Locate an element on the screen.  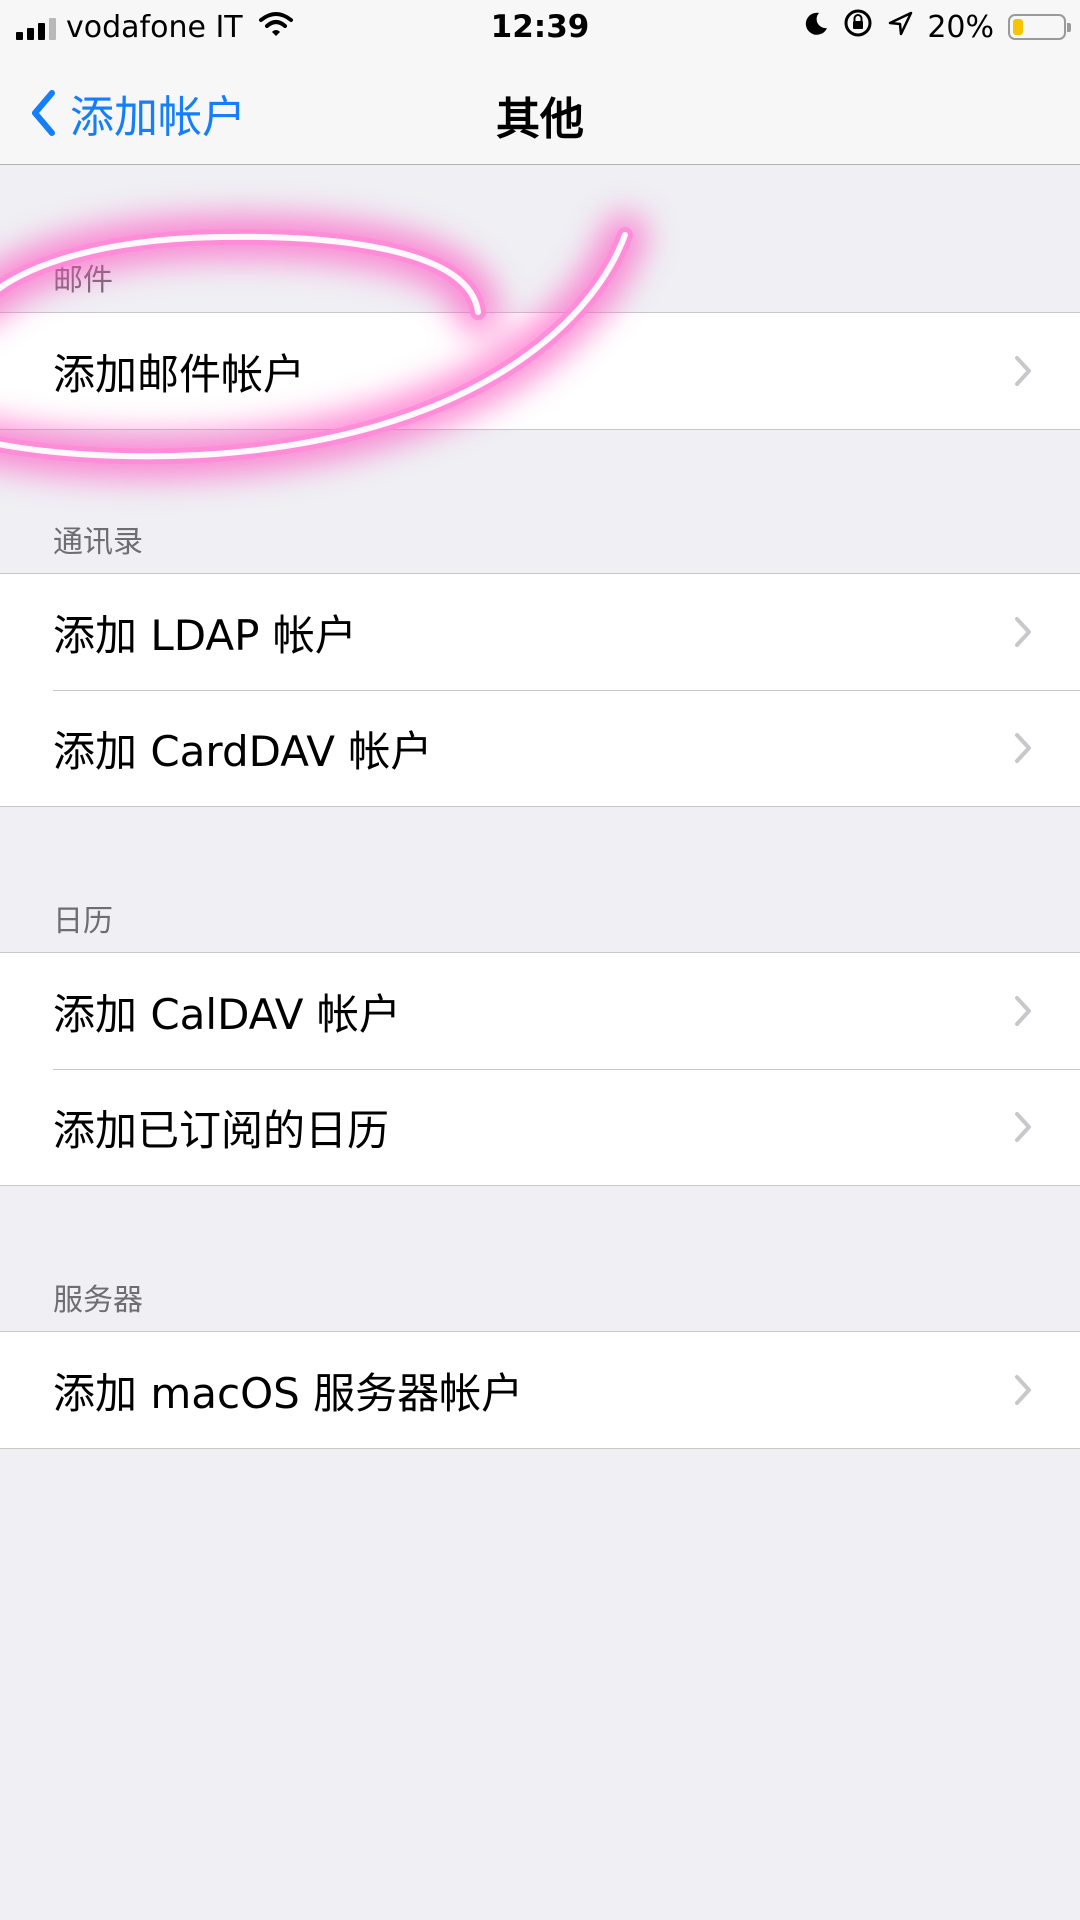
list-item-add-caldav-account: 添加 CalDAV 帐户 is located at coordinates (540, 1011).